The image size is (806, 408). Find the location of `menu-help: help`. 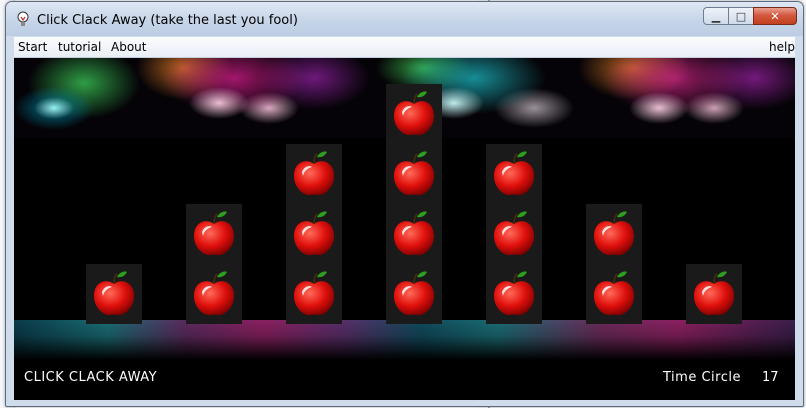

menu-help: help is located at coordinates (782, 47).